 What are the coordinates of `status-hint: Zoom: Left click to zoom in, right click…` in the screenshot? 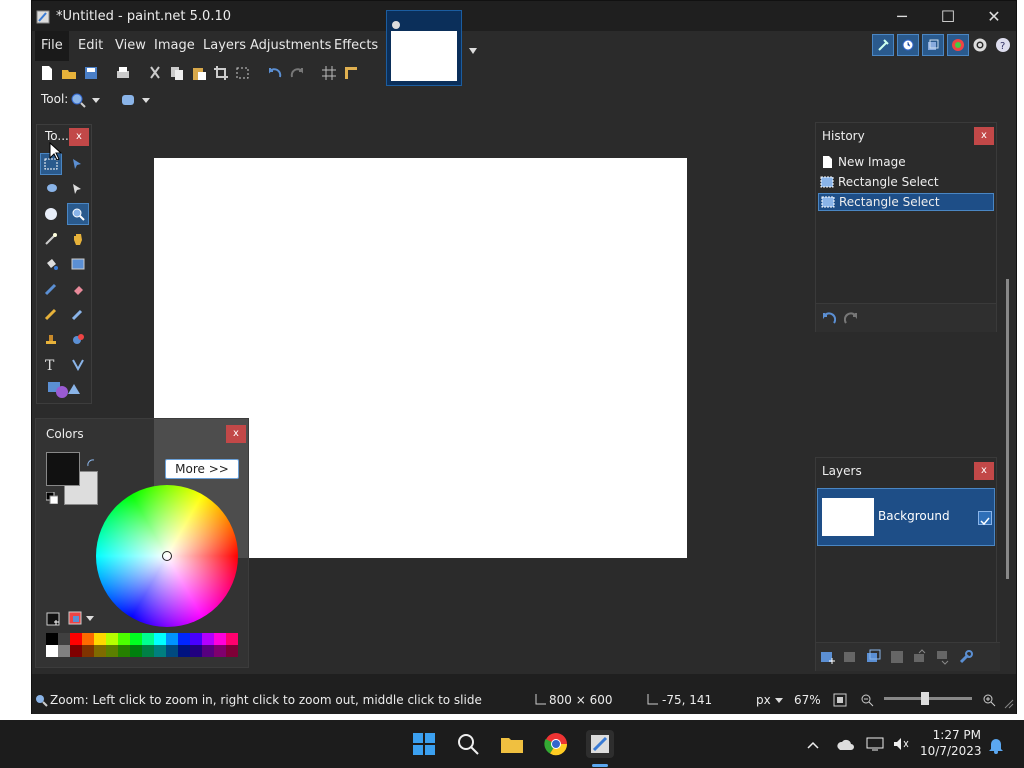 It's located at (266, 700).